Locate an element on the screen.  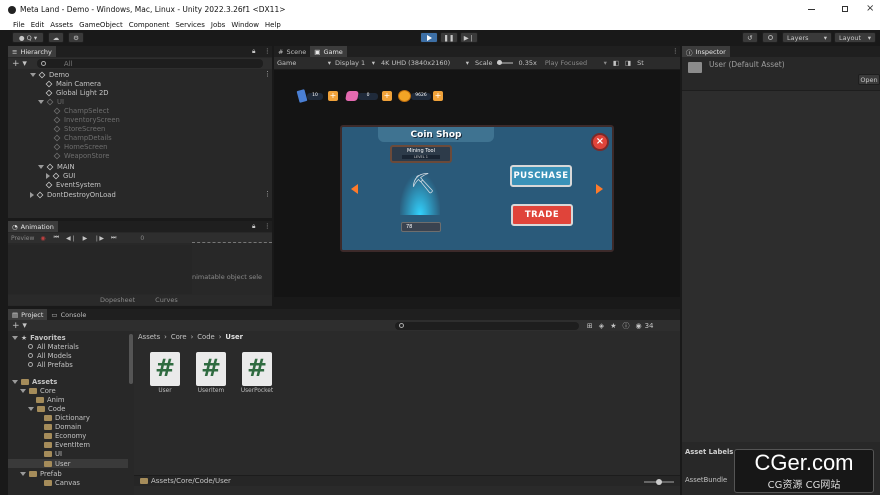
play-icon: ▶ is located at coordinates (85, 238).